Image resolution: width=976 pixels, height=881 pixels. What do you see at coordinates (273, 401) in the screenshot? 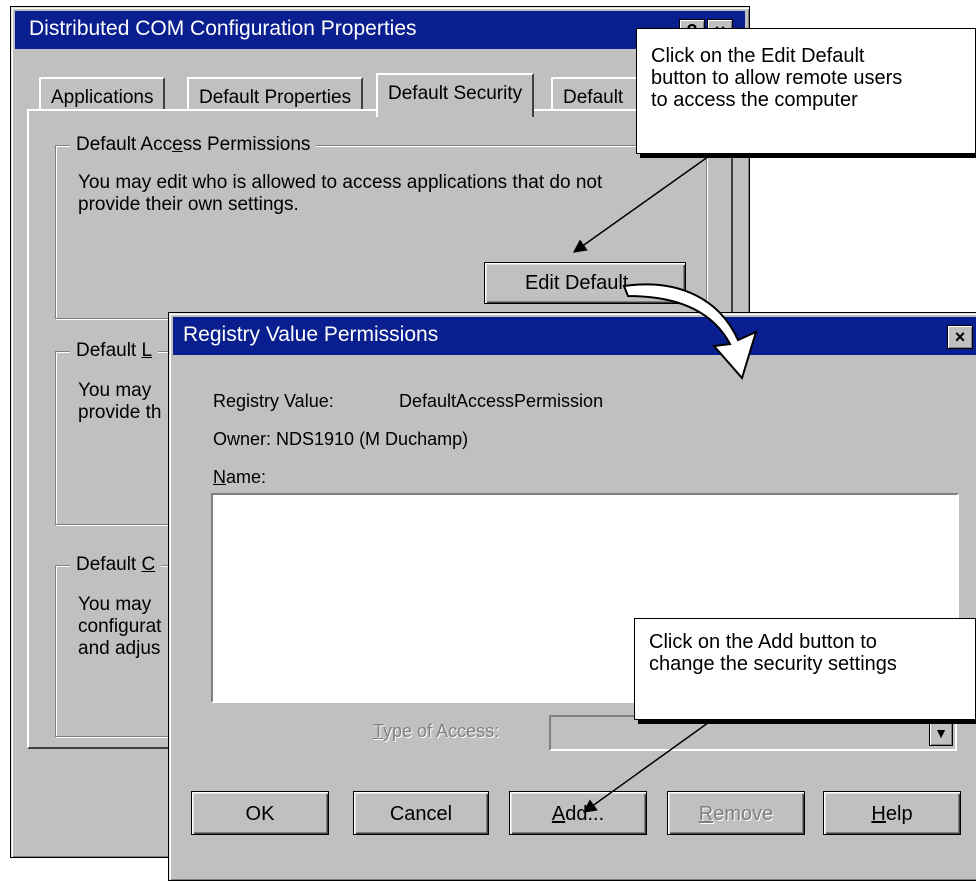
I see `registry-value-label: Registry Value:` at bounding box center [273, 401].